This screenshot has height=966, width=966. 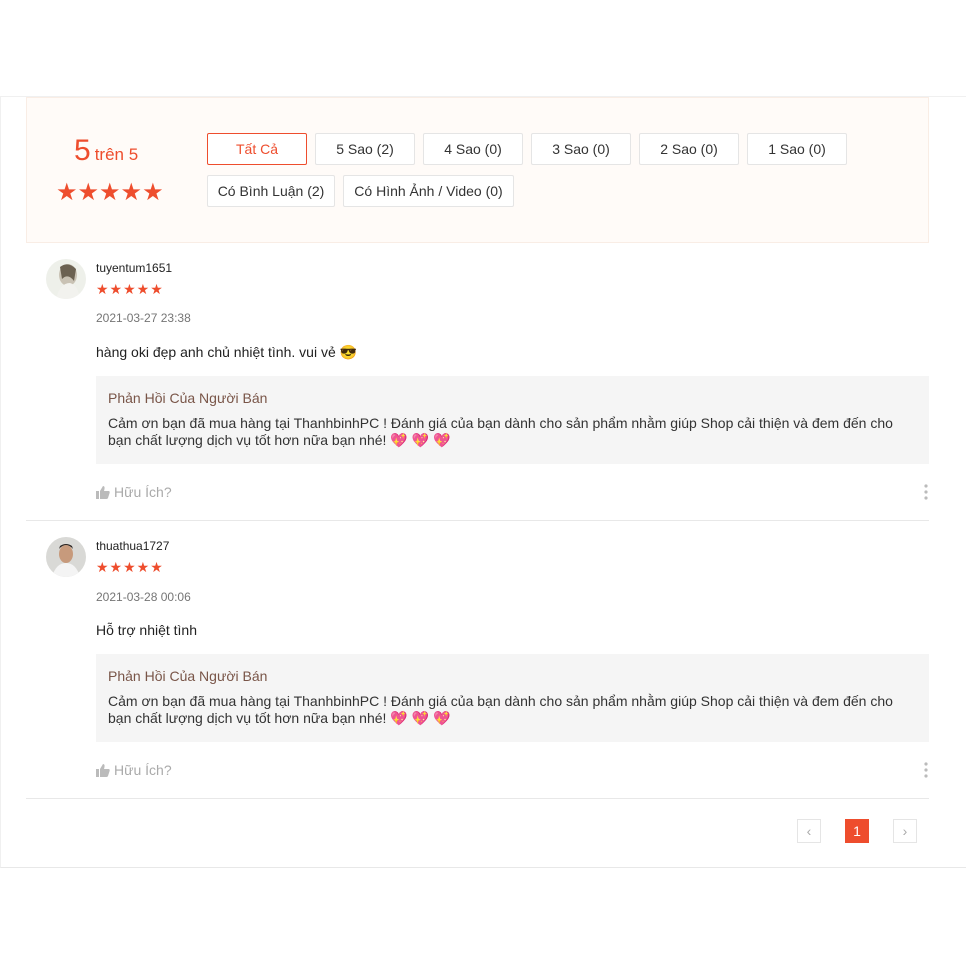 I want to click on pagination-prev-button: ‹, so click(x=809, y=831).